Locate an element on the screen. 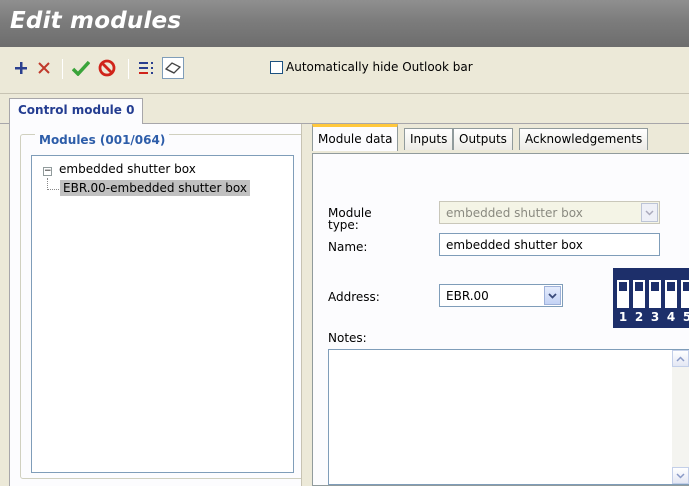 Image resolution: width=689 pixels, height=486 pixels. tree-child-item: EBR.00-embedded shutter box is located at coordinates (155, 188).